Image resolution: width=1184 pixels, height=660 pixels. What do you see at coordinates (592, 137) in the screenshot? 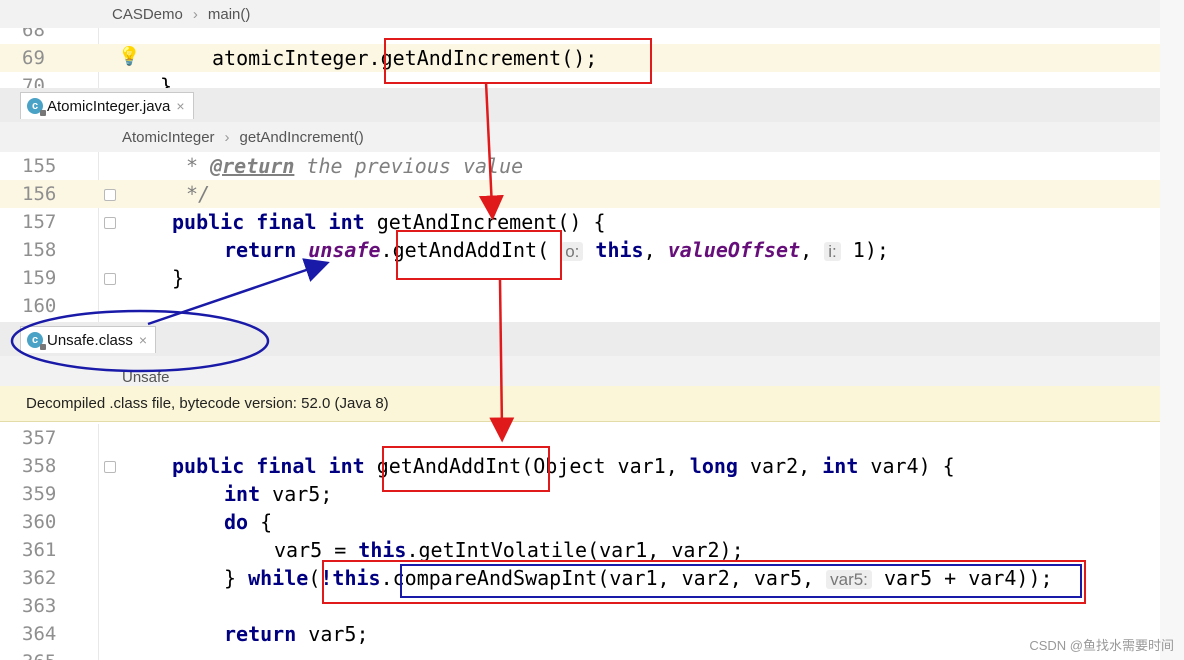
I see `breadcrumb-atomicinteger: AtomicInteger › getAndIncrement()` at bounding box center [592, 137].